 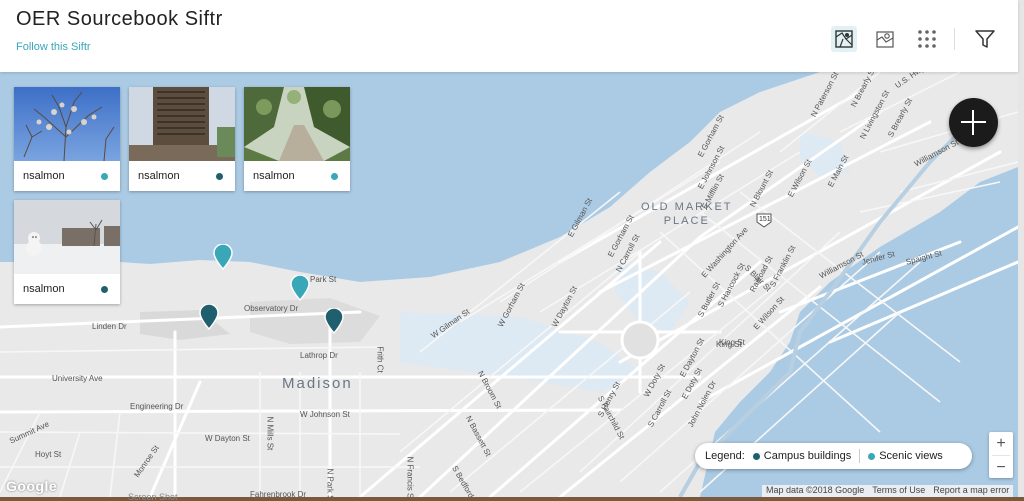 What do you see at coordinates (686, 221) in the screenshot?
I see `place-label-old-market-line2: PLACE` at bounding box center [686, 221].